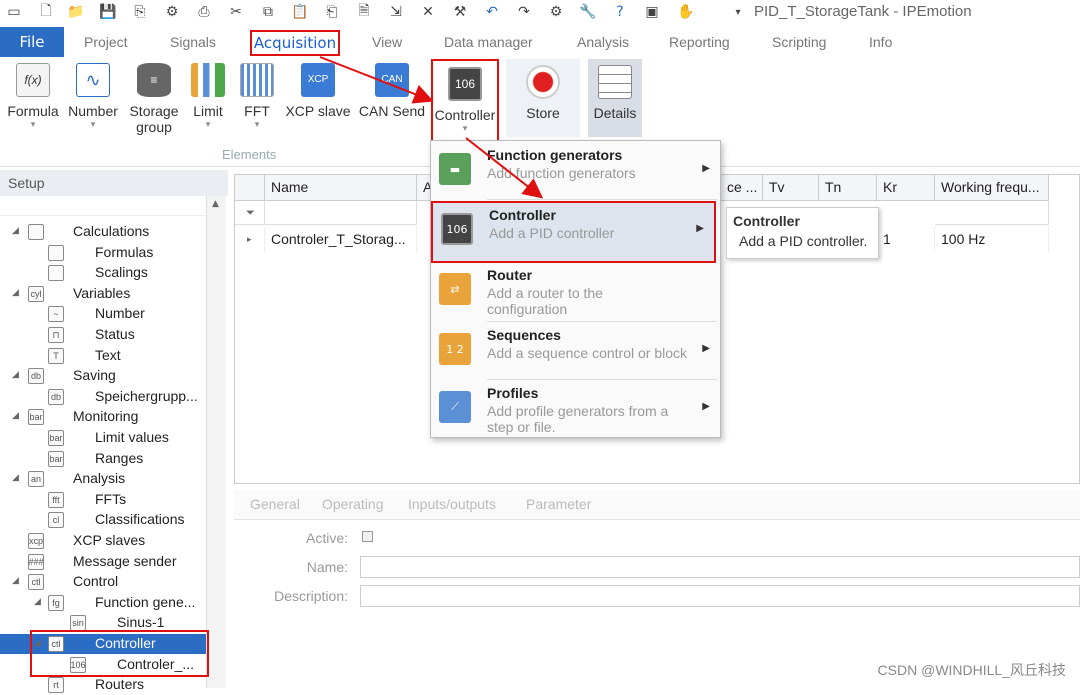 This screenshot has width=1080, height=695. What do you see at coordinates (103, 562) in the screenshot?
I see `tree-item: ### Message sender` at bounding box center [103, 562].